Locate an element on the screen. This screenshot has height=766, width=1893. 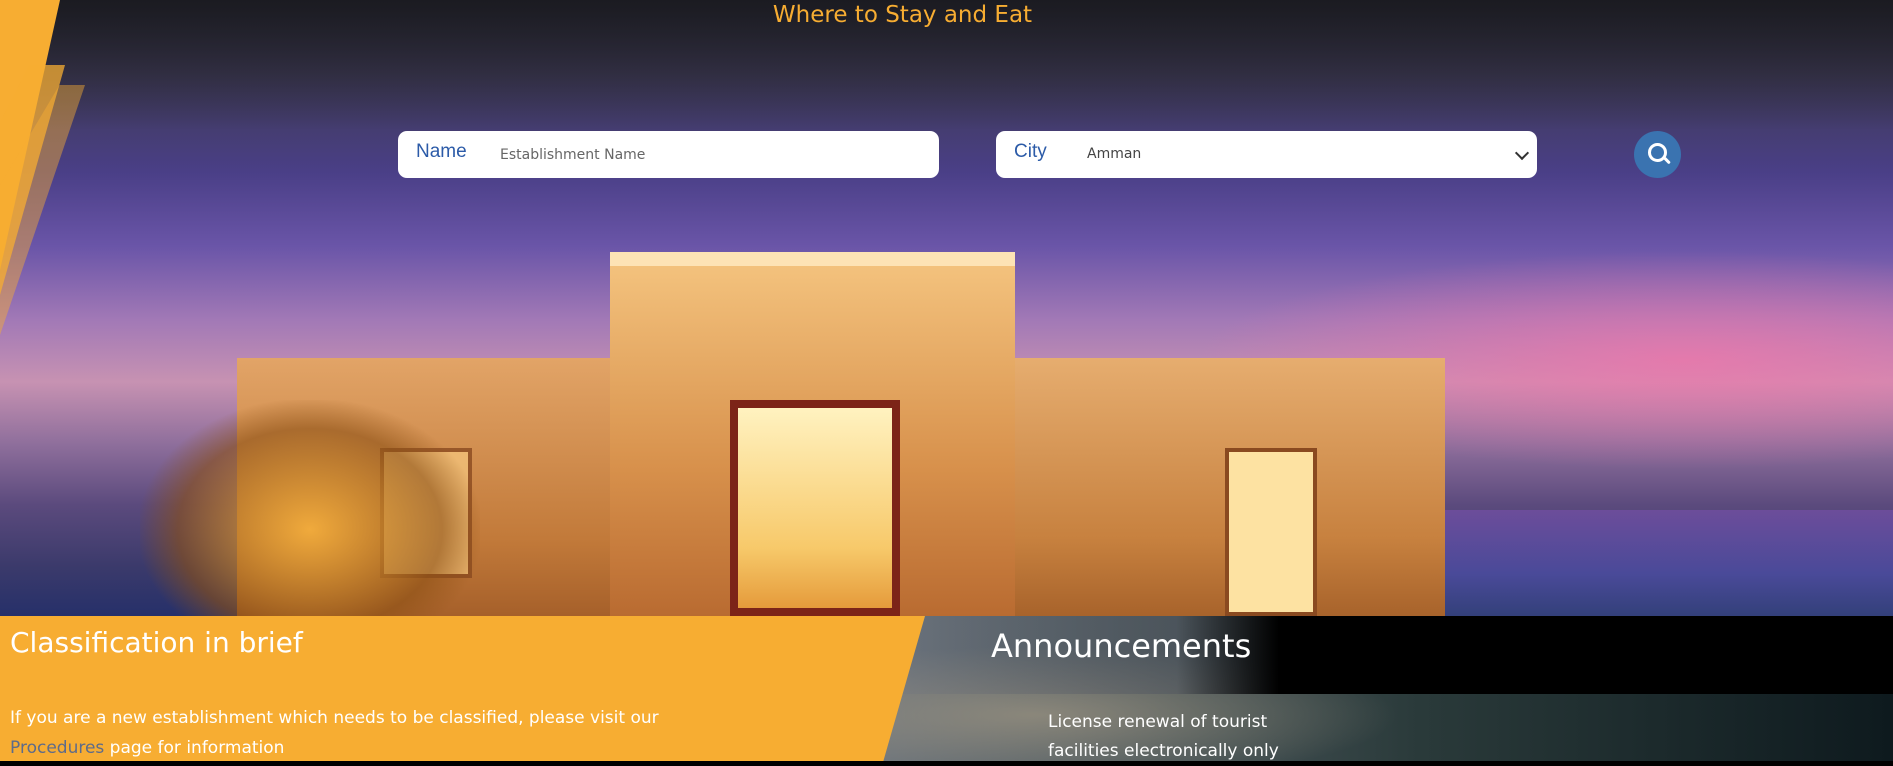
establishment-name-input is located at coordinates (710, 155).